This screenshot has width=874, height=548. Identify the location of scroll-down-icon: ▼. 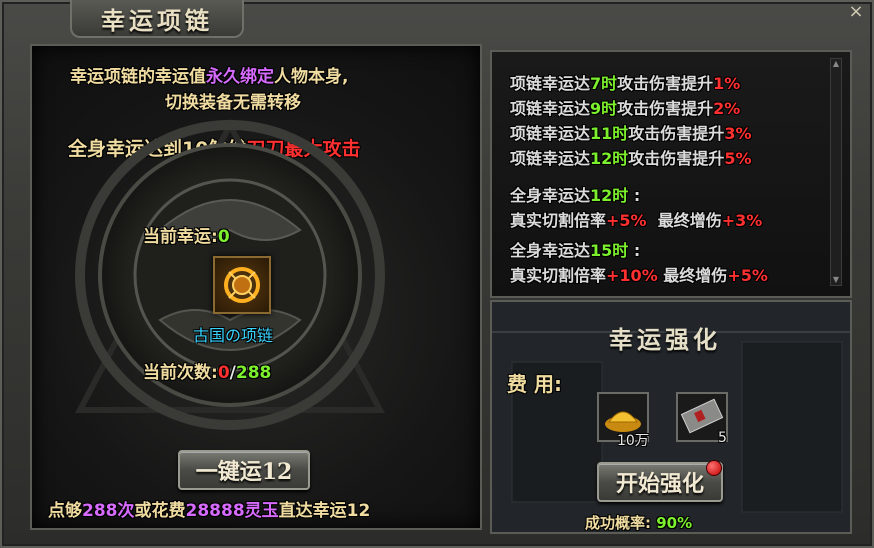
(836, 280).